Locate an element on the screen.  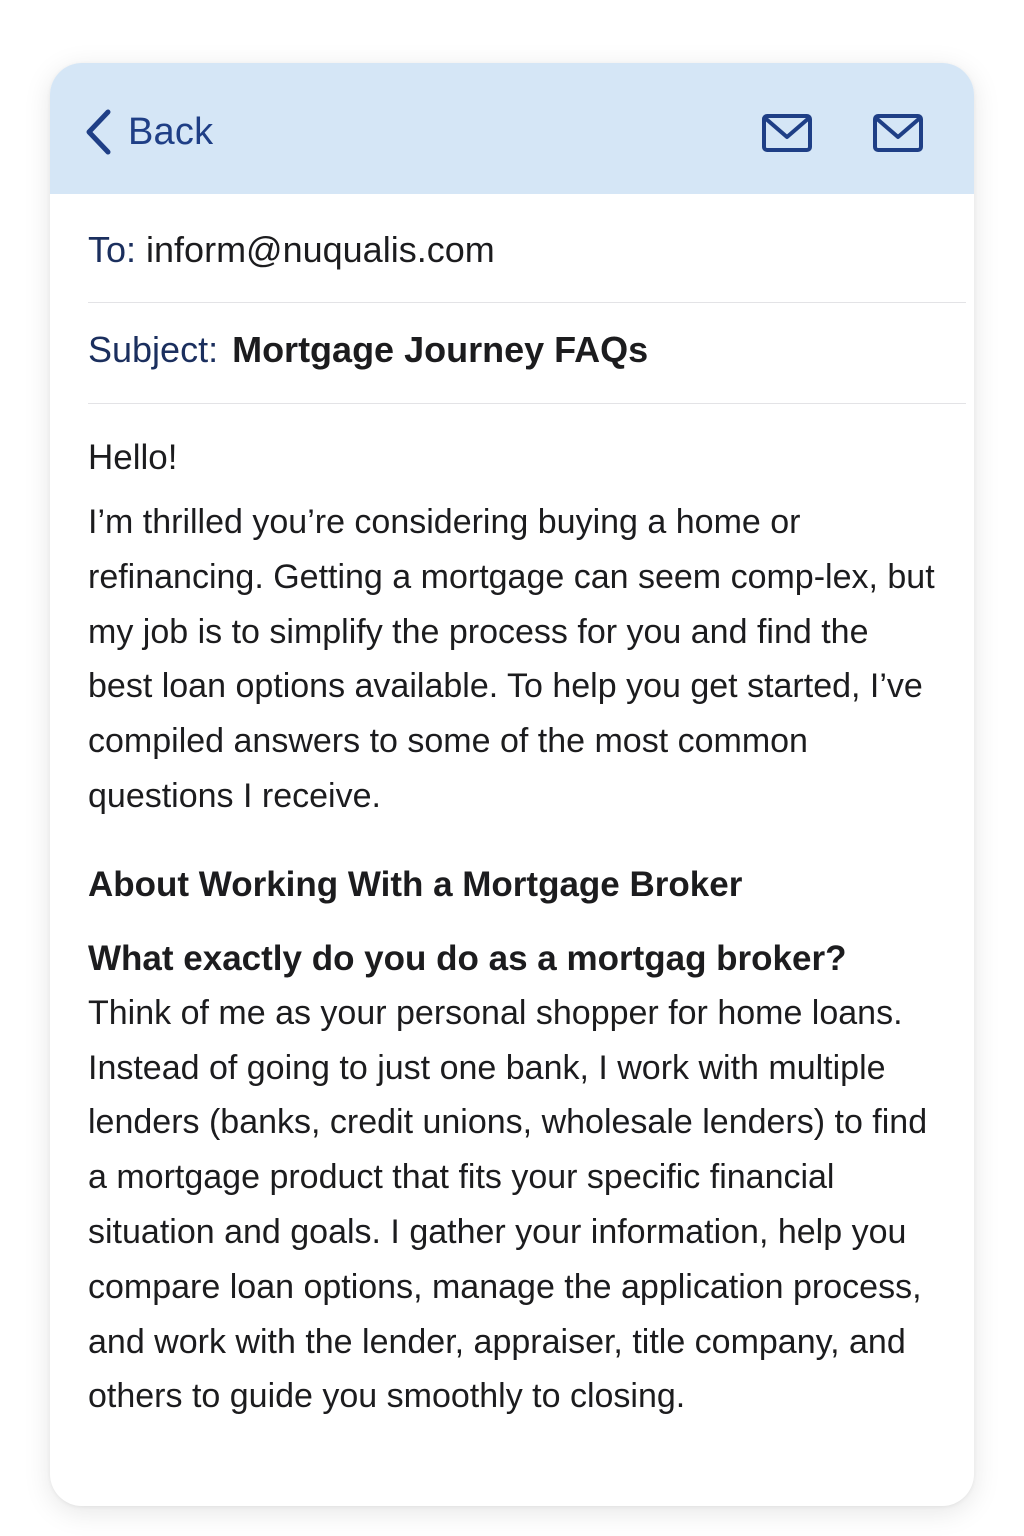
mail-button-secondary is located at coordinates (898, 133).